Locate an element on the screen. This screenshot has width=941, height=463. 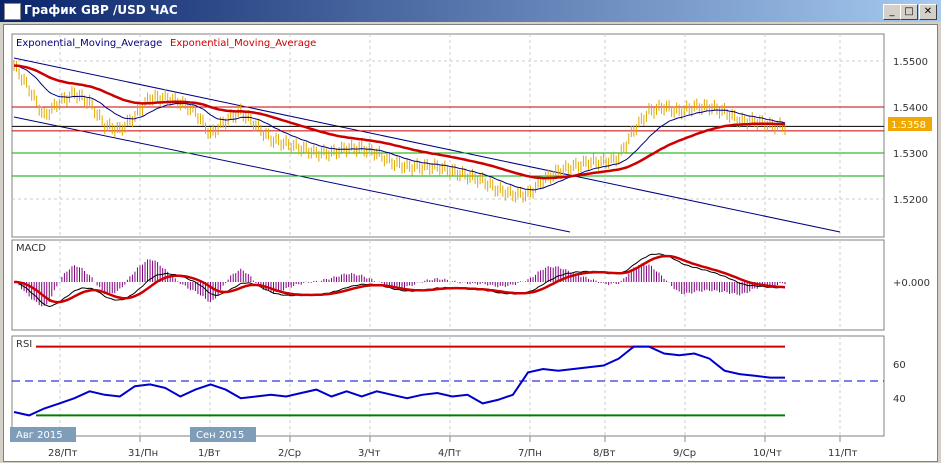
day-label: 31/Пн is located at coordinates (143, 453).